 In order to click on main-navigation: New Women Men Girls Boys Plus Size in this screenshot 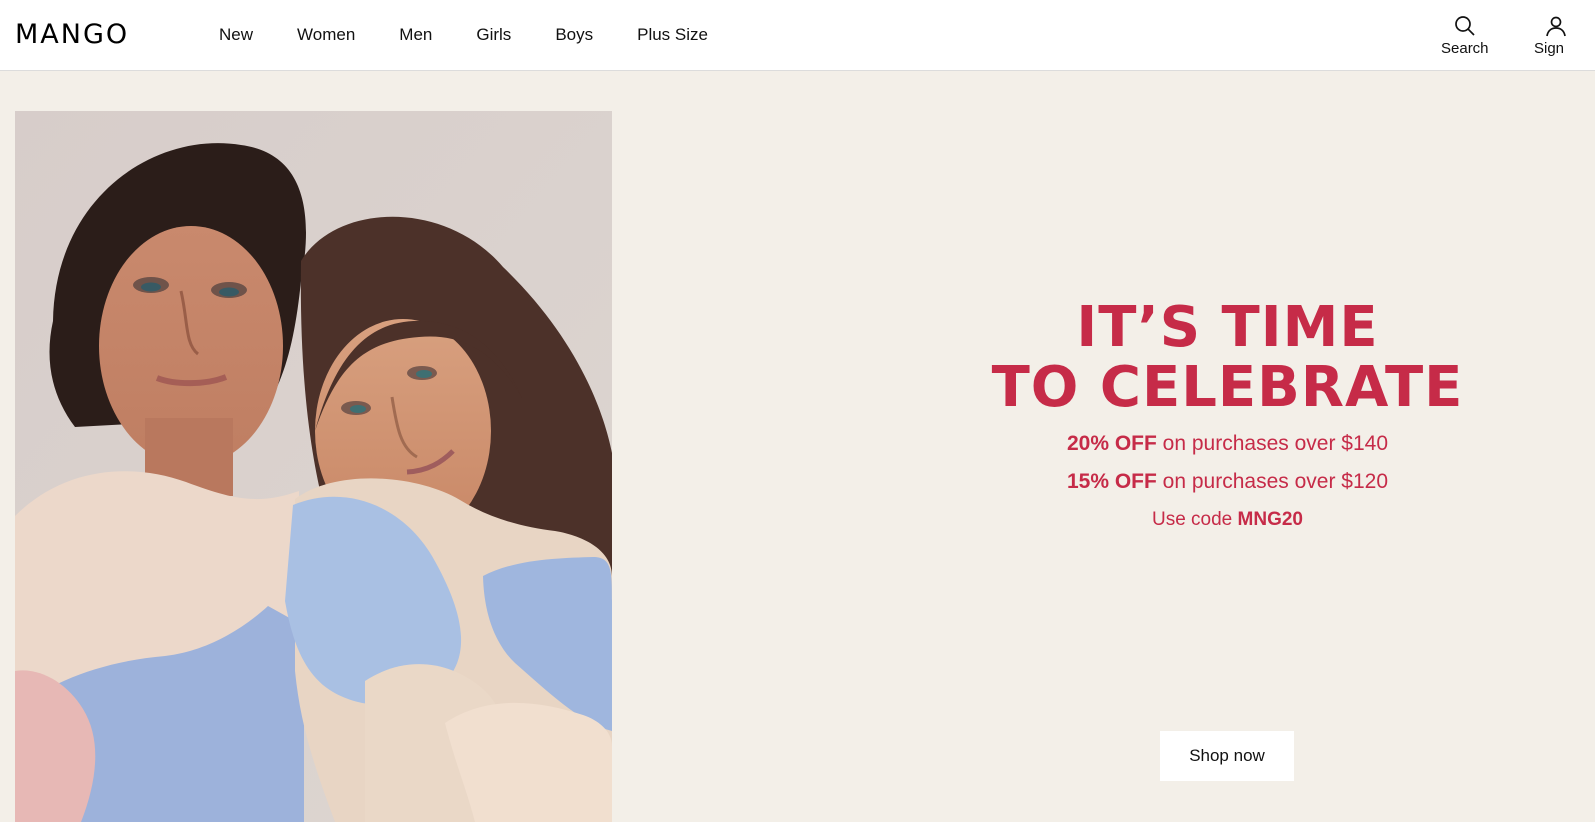, I will do `click(463, 35)`.